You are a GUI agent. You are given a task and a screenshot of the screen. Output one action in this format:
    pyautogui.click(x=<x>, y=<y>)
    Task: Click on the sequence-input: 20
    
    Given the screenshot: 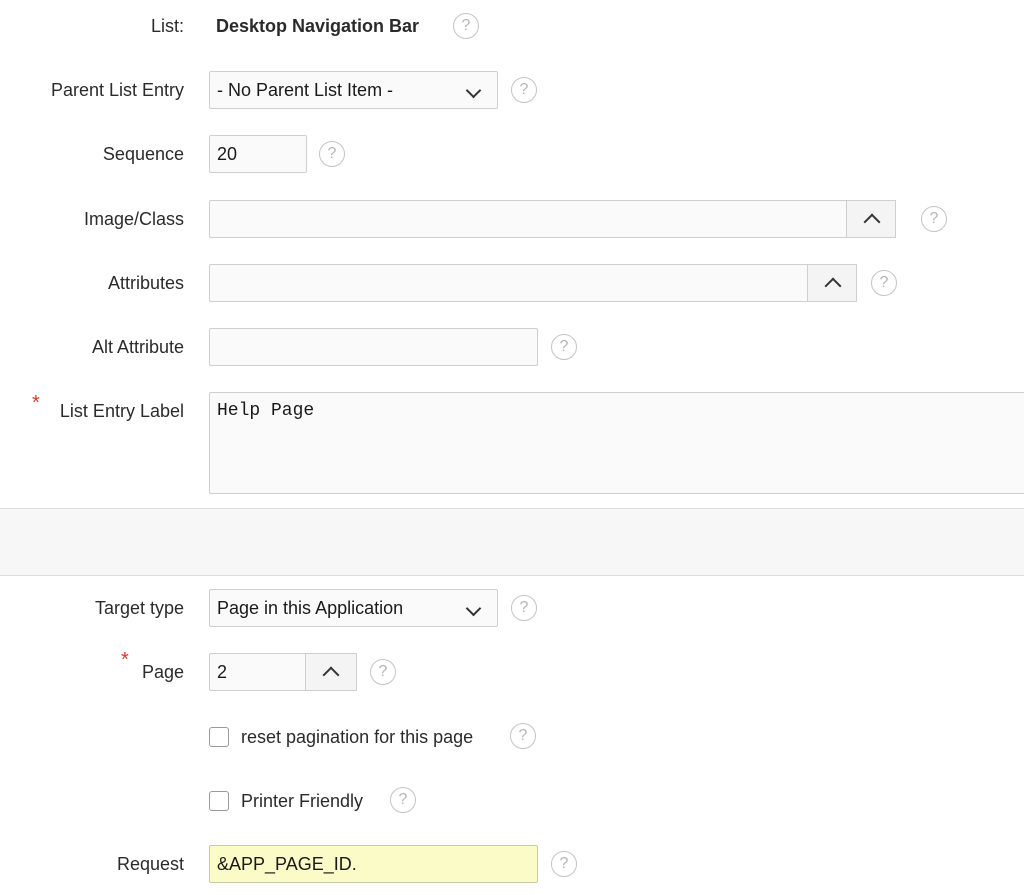 What is the action you would take?
    pyautogui.click(x=258, y=154)
    